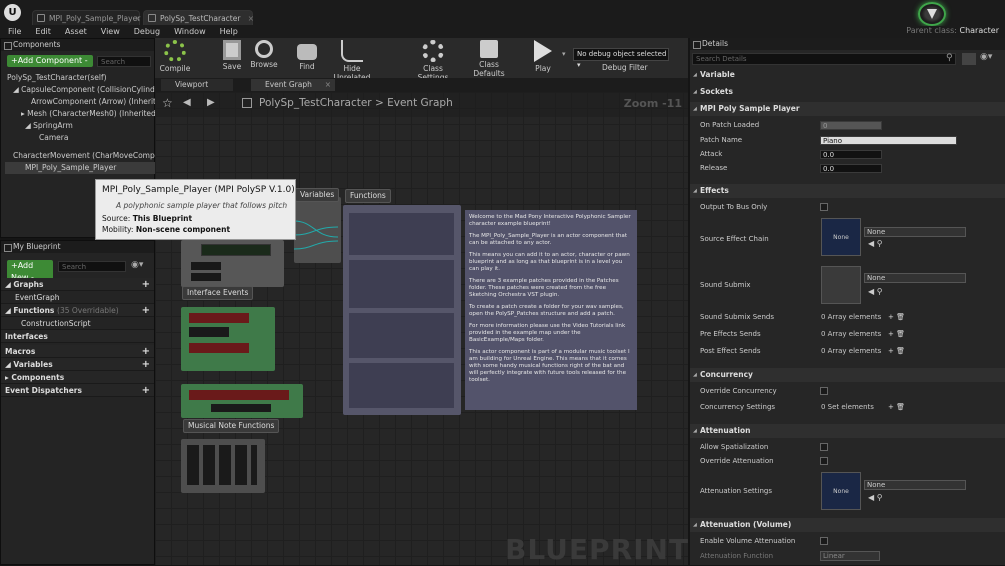 This screenshot has width=1005, height=566. What do you see at coordinates (92, 266) in the screenshot?
I see `blueprint-search-input: Search` at bounding box center [92, 266].